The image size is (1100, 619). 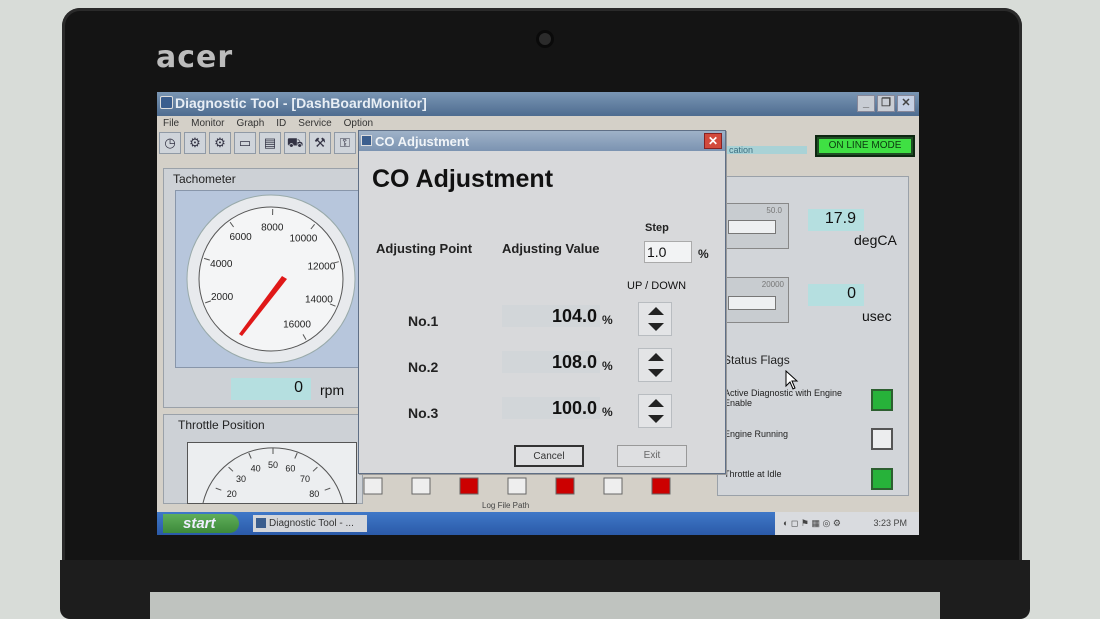 I want to click on tachometer-dial: 2000 4000 6000 8000 10000 12000 14000 16000, so click(x=271, y=279).